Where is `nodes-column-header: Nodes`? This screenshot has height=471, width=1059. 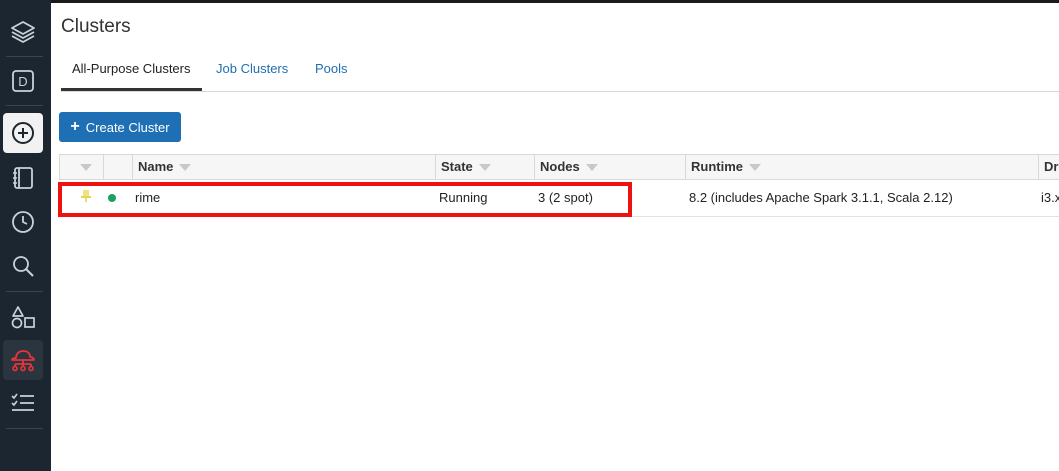 nodes-column-header: Nodes is located at coordinates (609, 167).